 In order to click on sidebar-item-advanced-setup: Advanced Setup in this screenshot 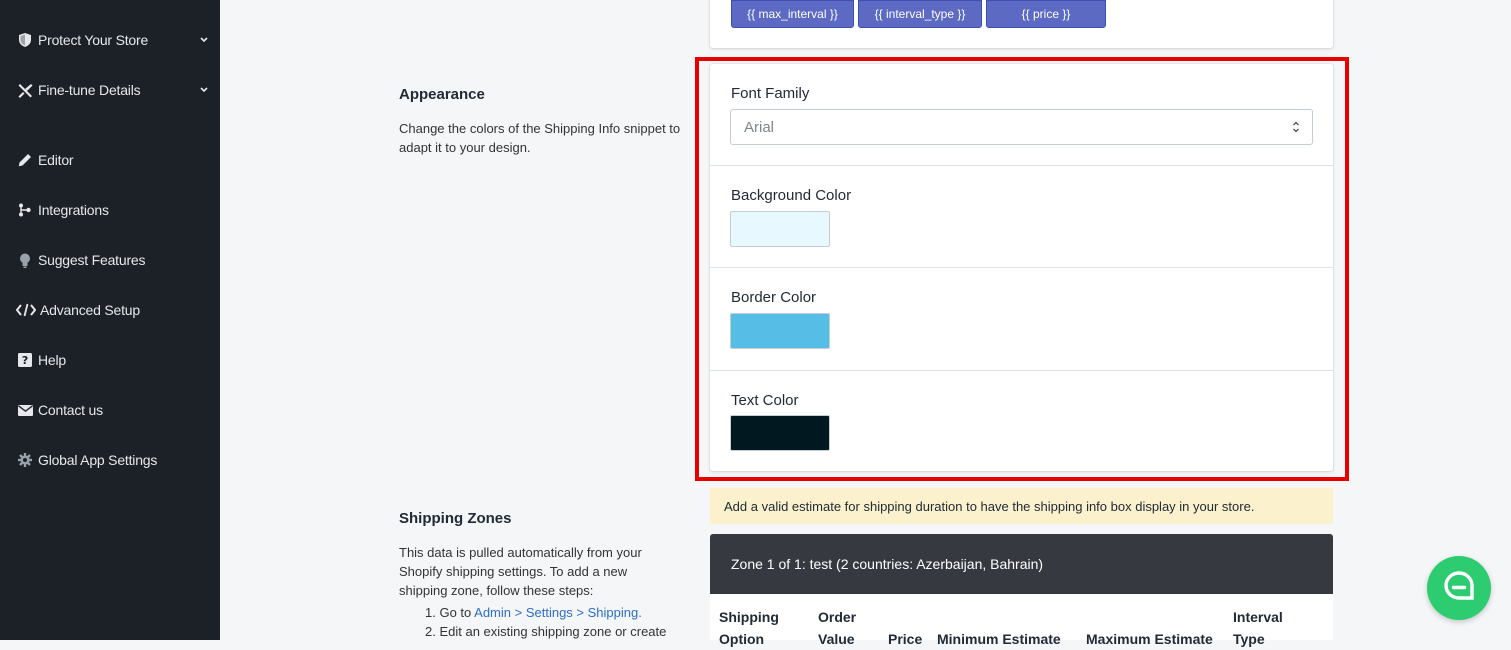, I will do `click(78, 310)`.